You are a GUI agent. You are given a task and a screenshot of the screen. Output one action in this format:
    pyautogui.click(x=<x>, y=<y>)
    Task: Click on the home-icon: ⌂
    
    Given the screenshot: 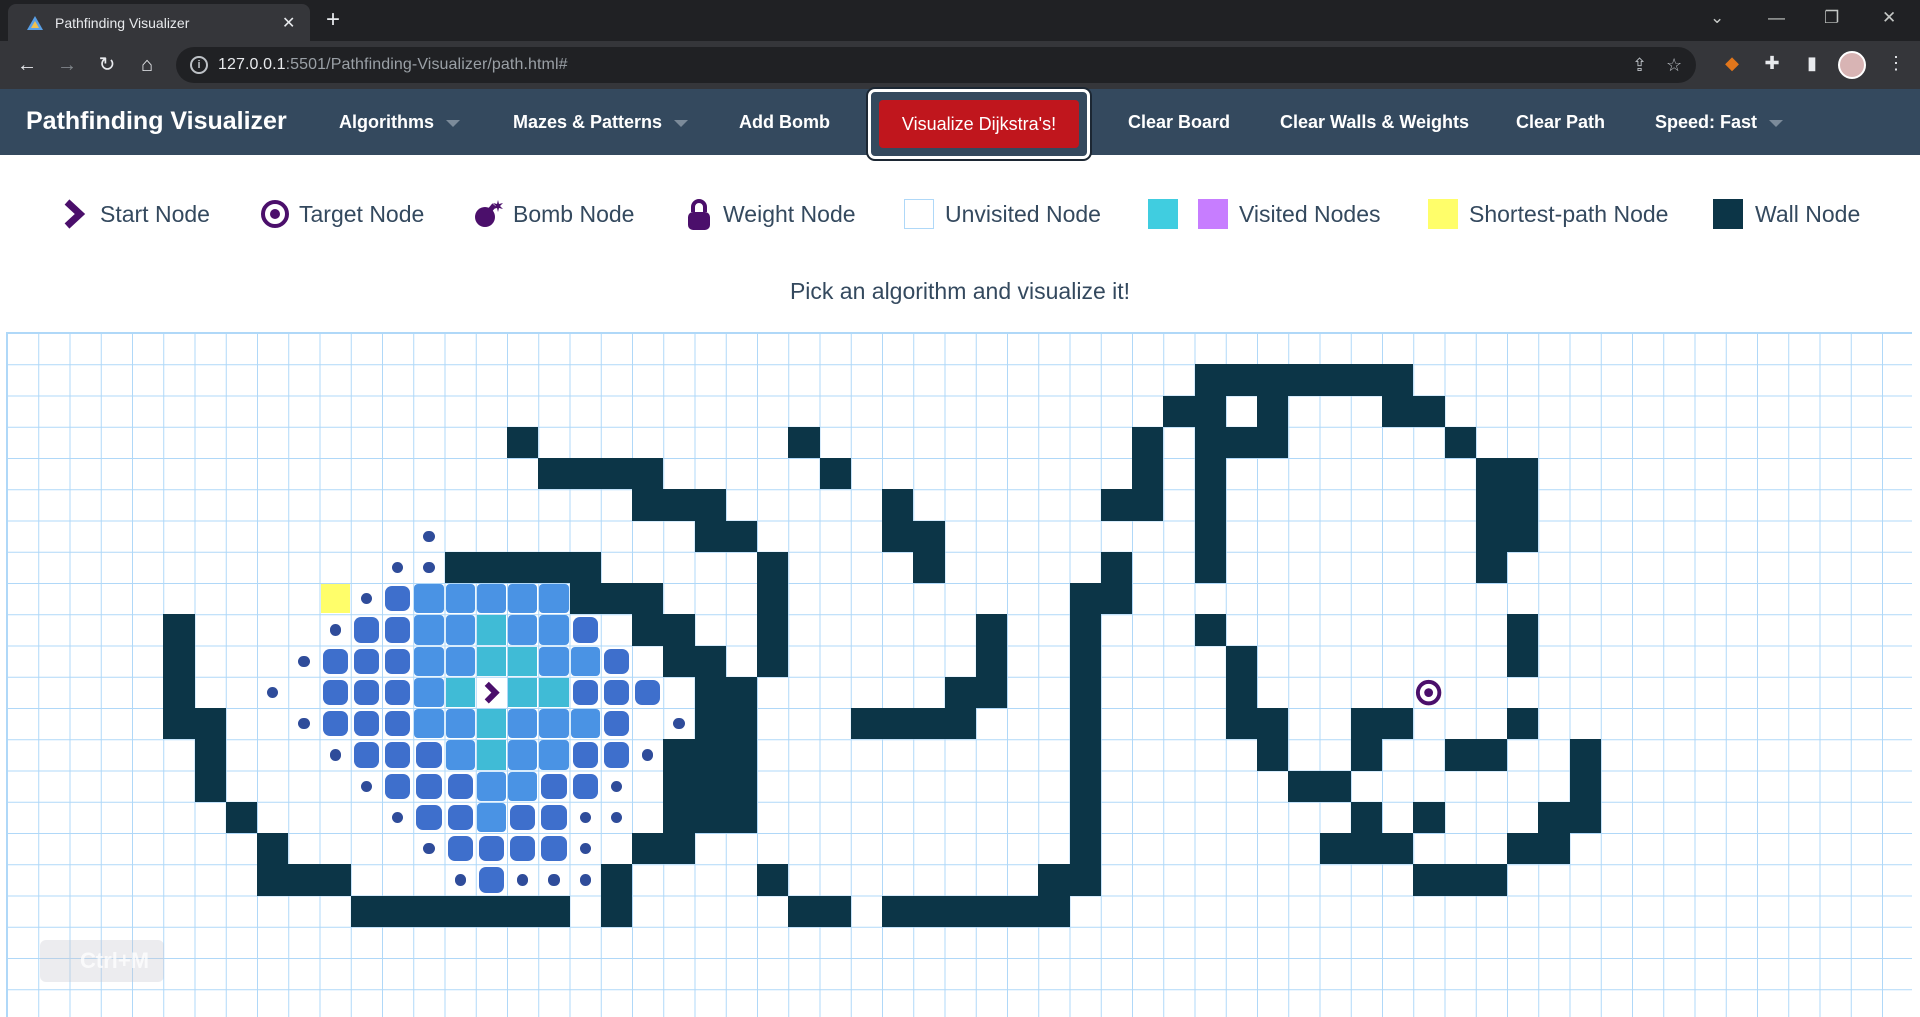 What is the action you would take?
    pyautogui.click(x=147, y=65)
    